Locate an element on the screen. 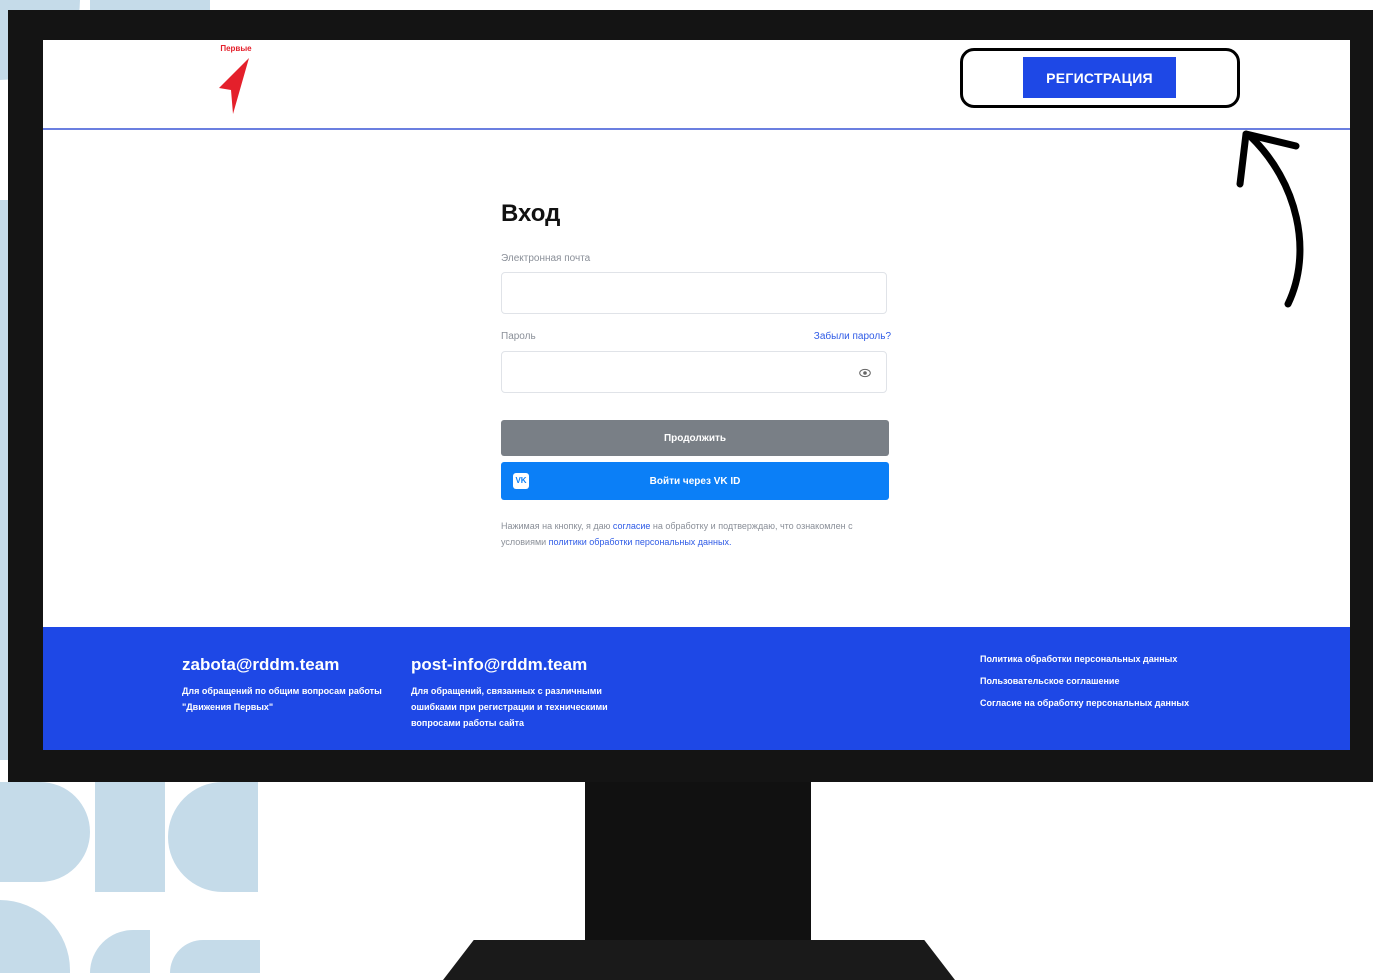  monitor-stand is located at coordinates (698, 860).